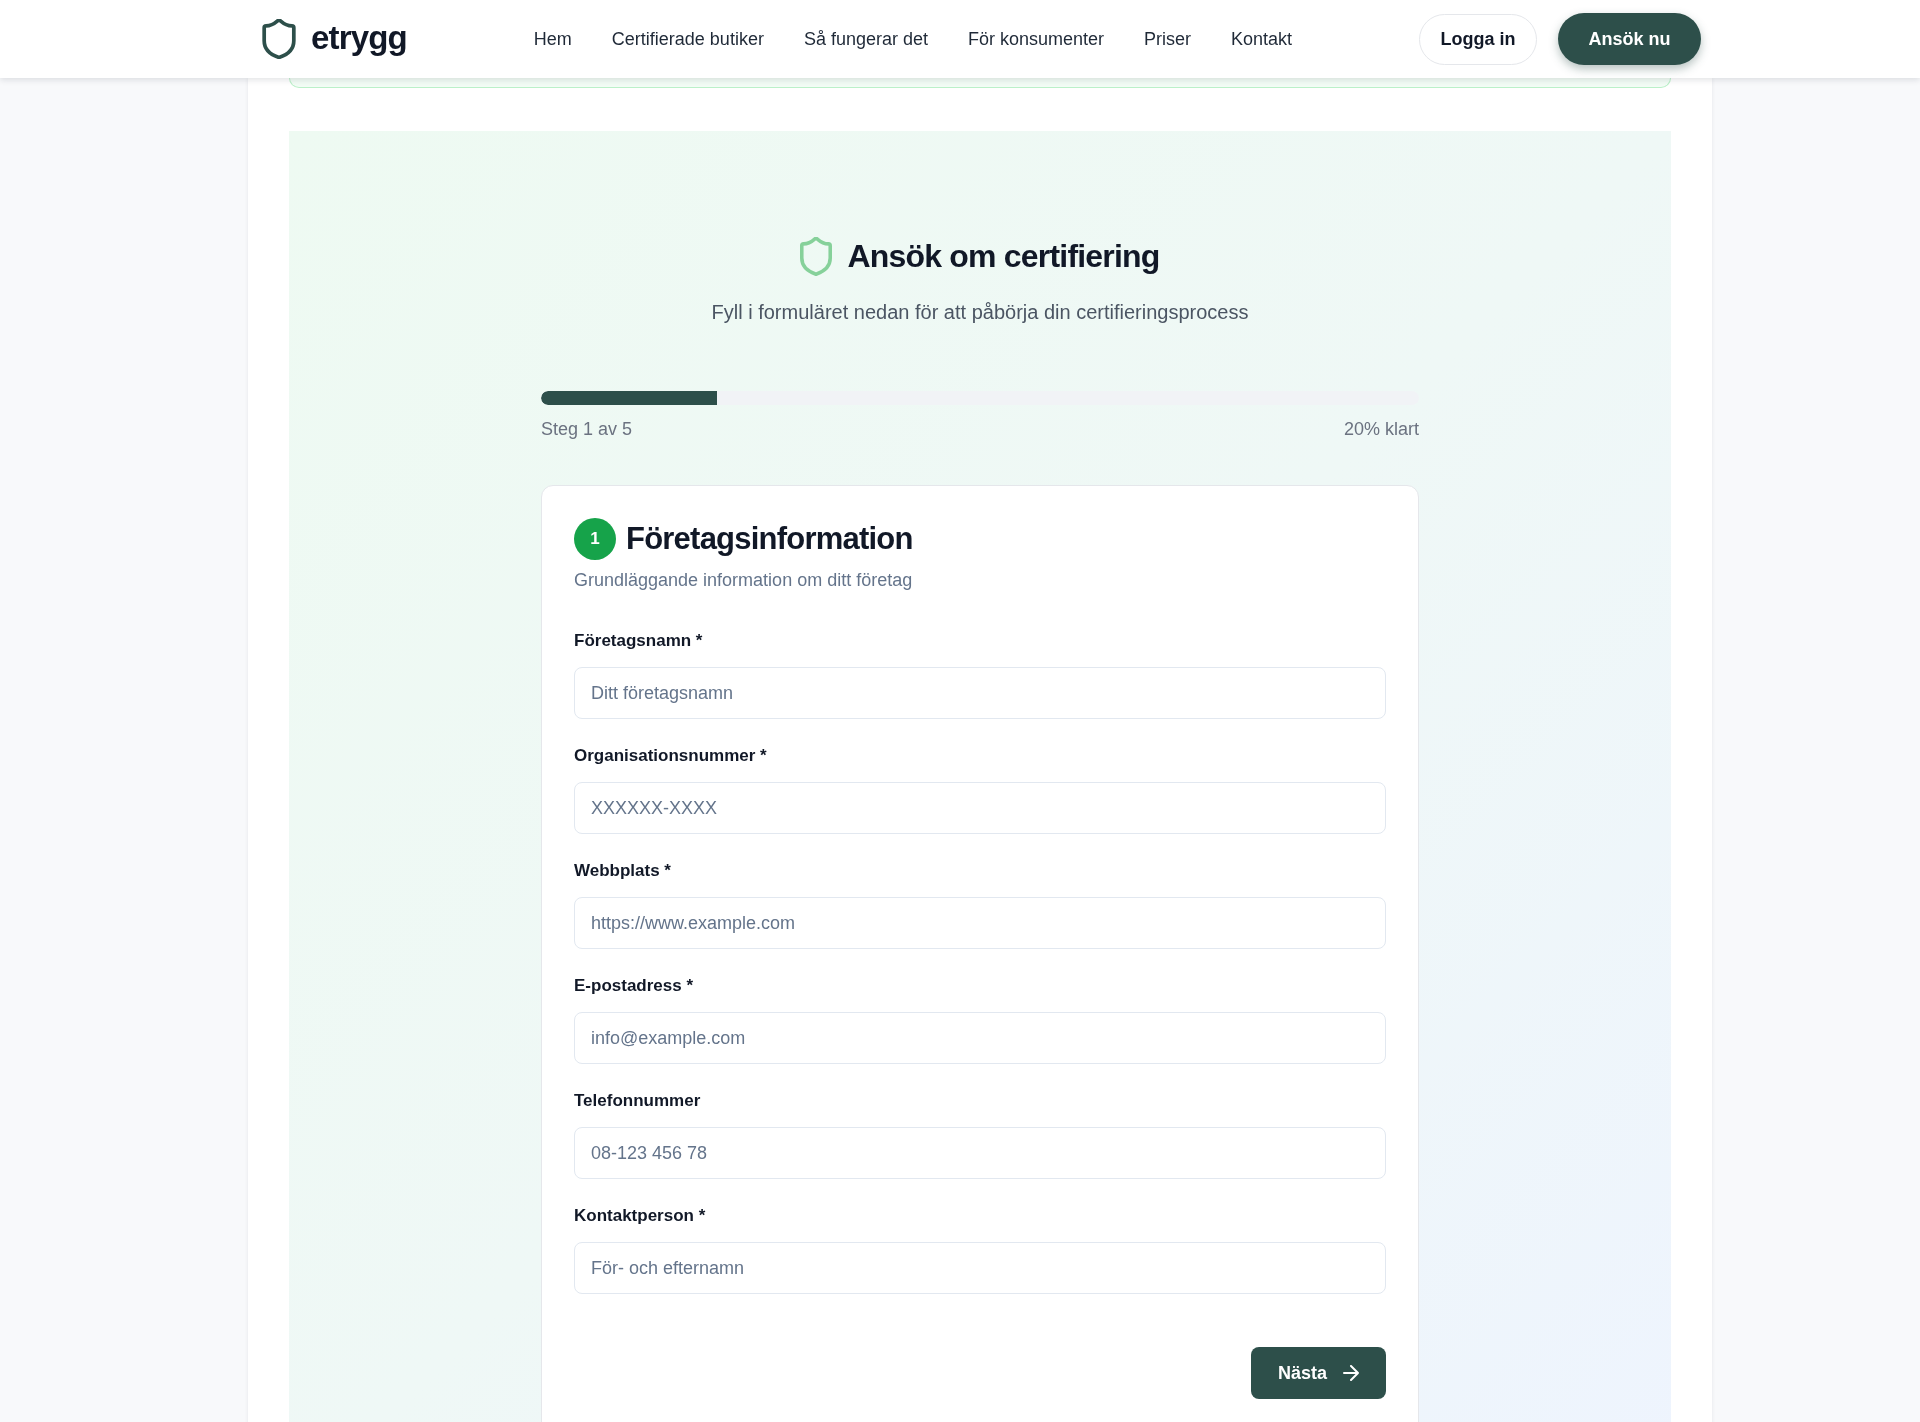  Describe the element at coordinates (640, 1216) in the screenshot. I see `field-label: Kontaktperson *` at that location.